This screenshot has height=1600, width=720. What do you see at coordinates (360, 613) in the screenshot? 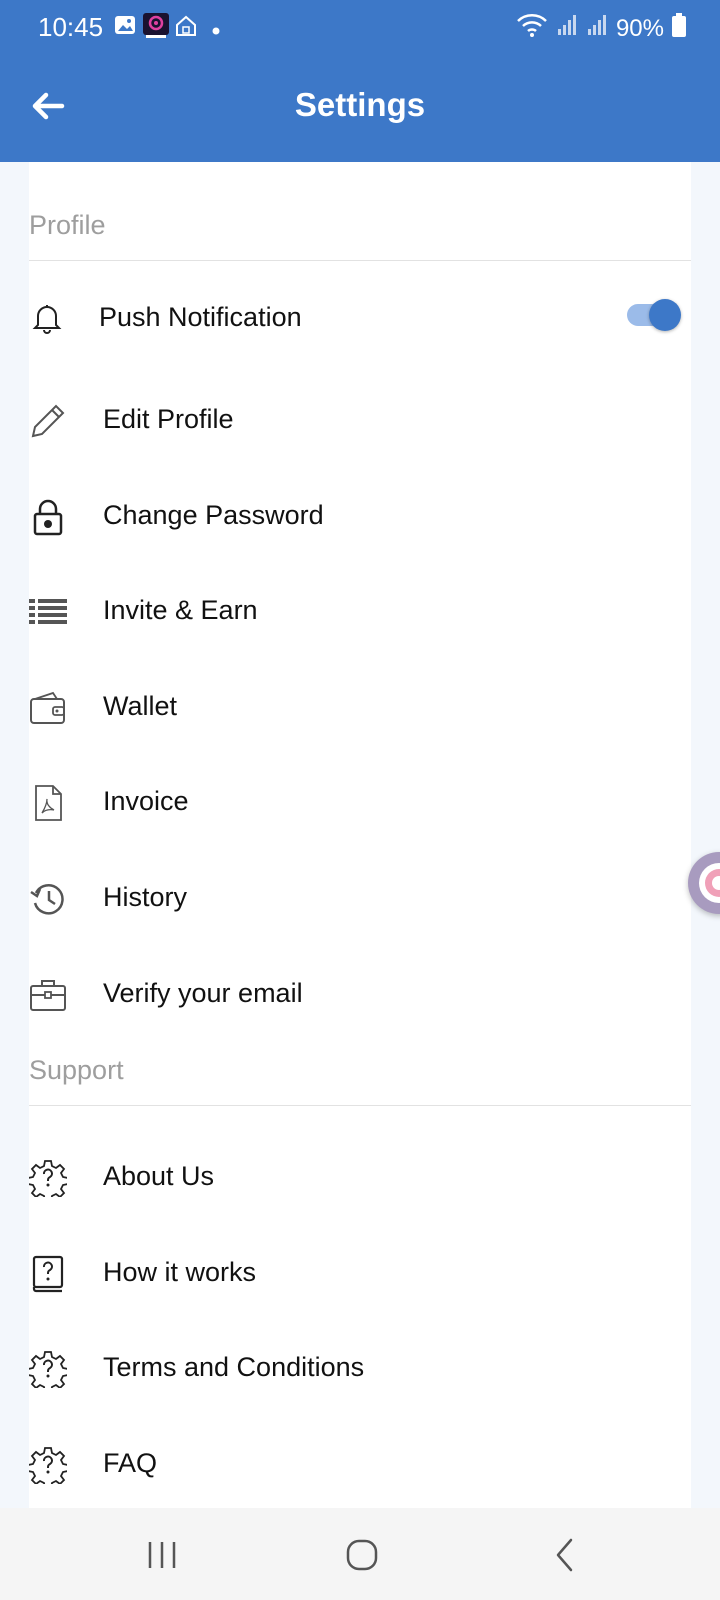
I see `settings-item-invite-earn: Invite & Earn` at bounding box center [360, 613].